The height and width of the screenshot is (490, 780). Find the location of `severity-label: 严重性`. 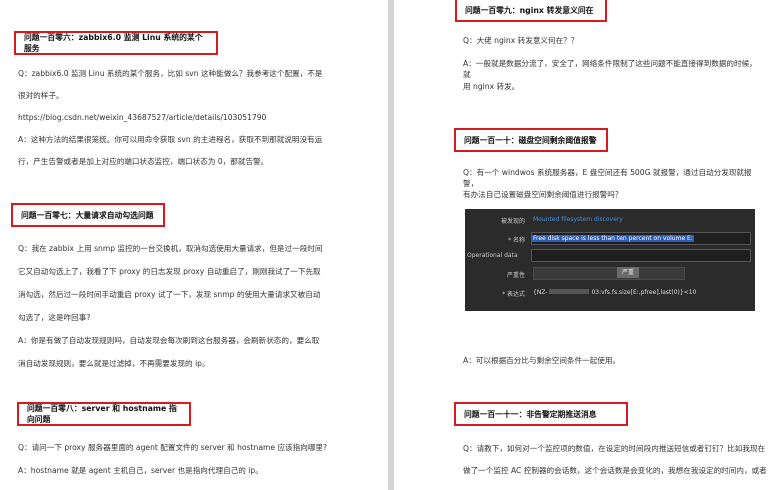

severity-label: 严重性 is located at coordinates (515, 275).